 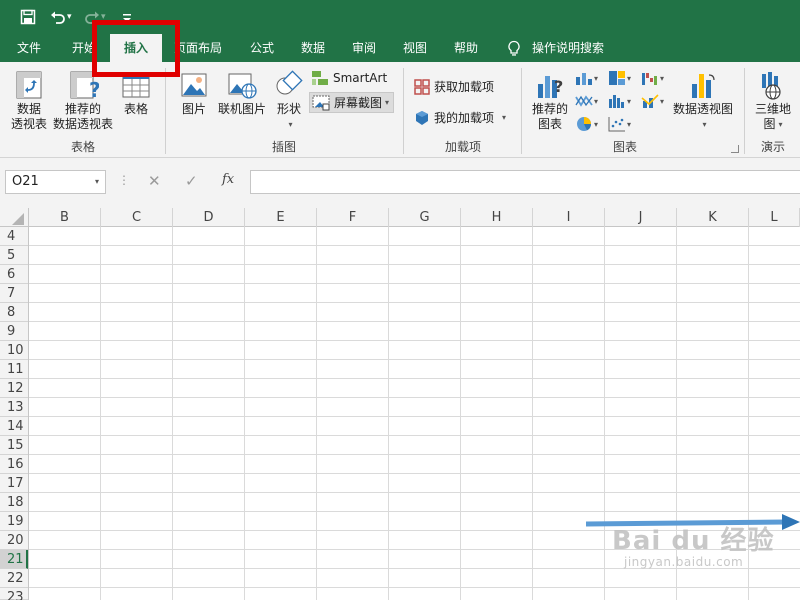 What do you see at coordinates (769, 124) in the screenshot?
I see `3d-map-label-2: 图` at bounding box center [769, 124].